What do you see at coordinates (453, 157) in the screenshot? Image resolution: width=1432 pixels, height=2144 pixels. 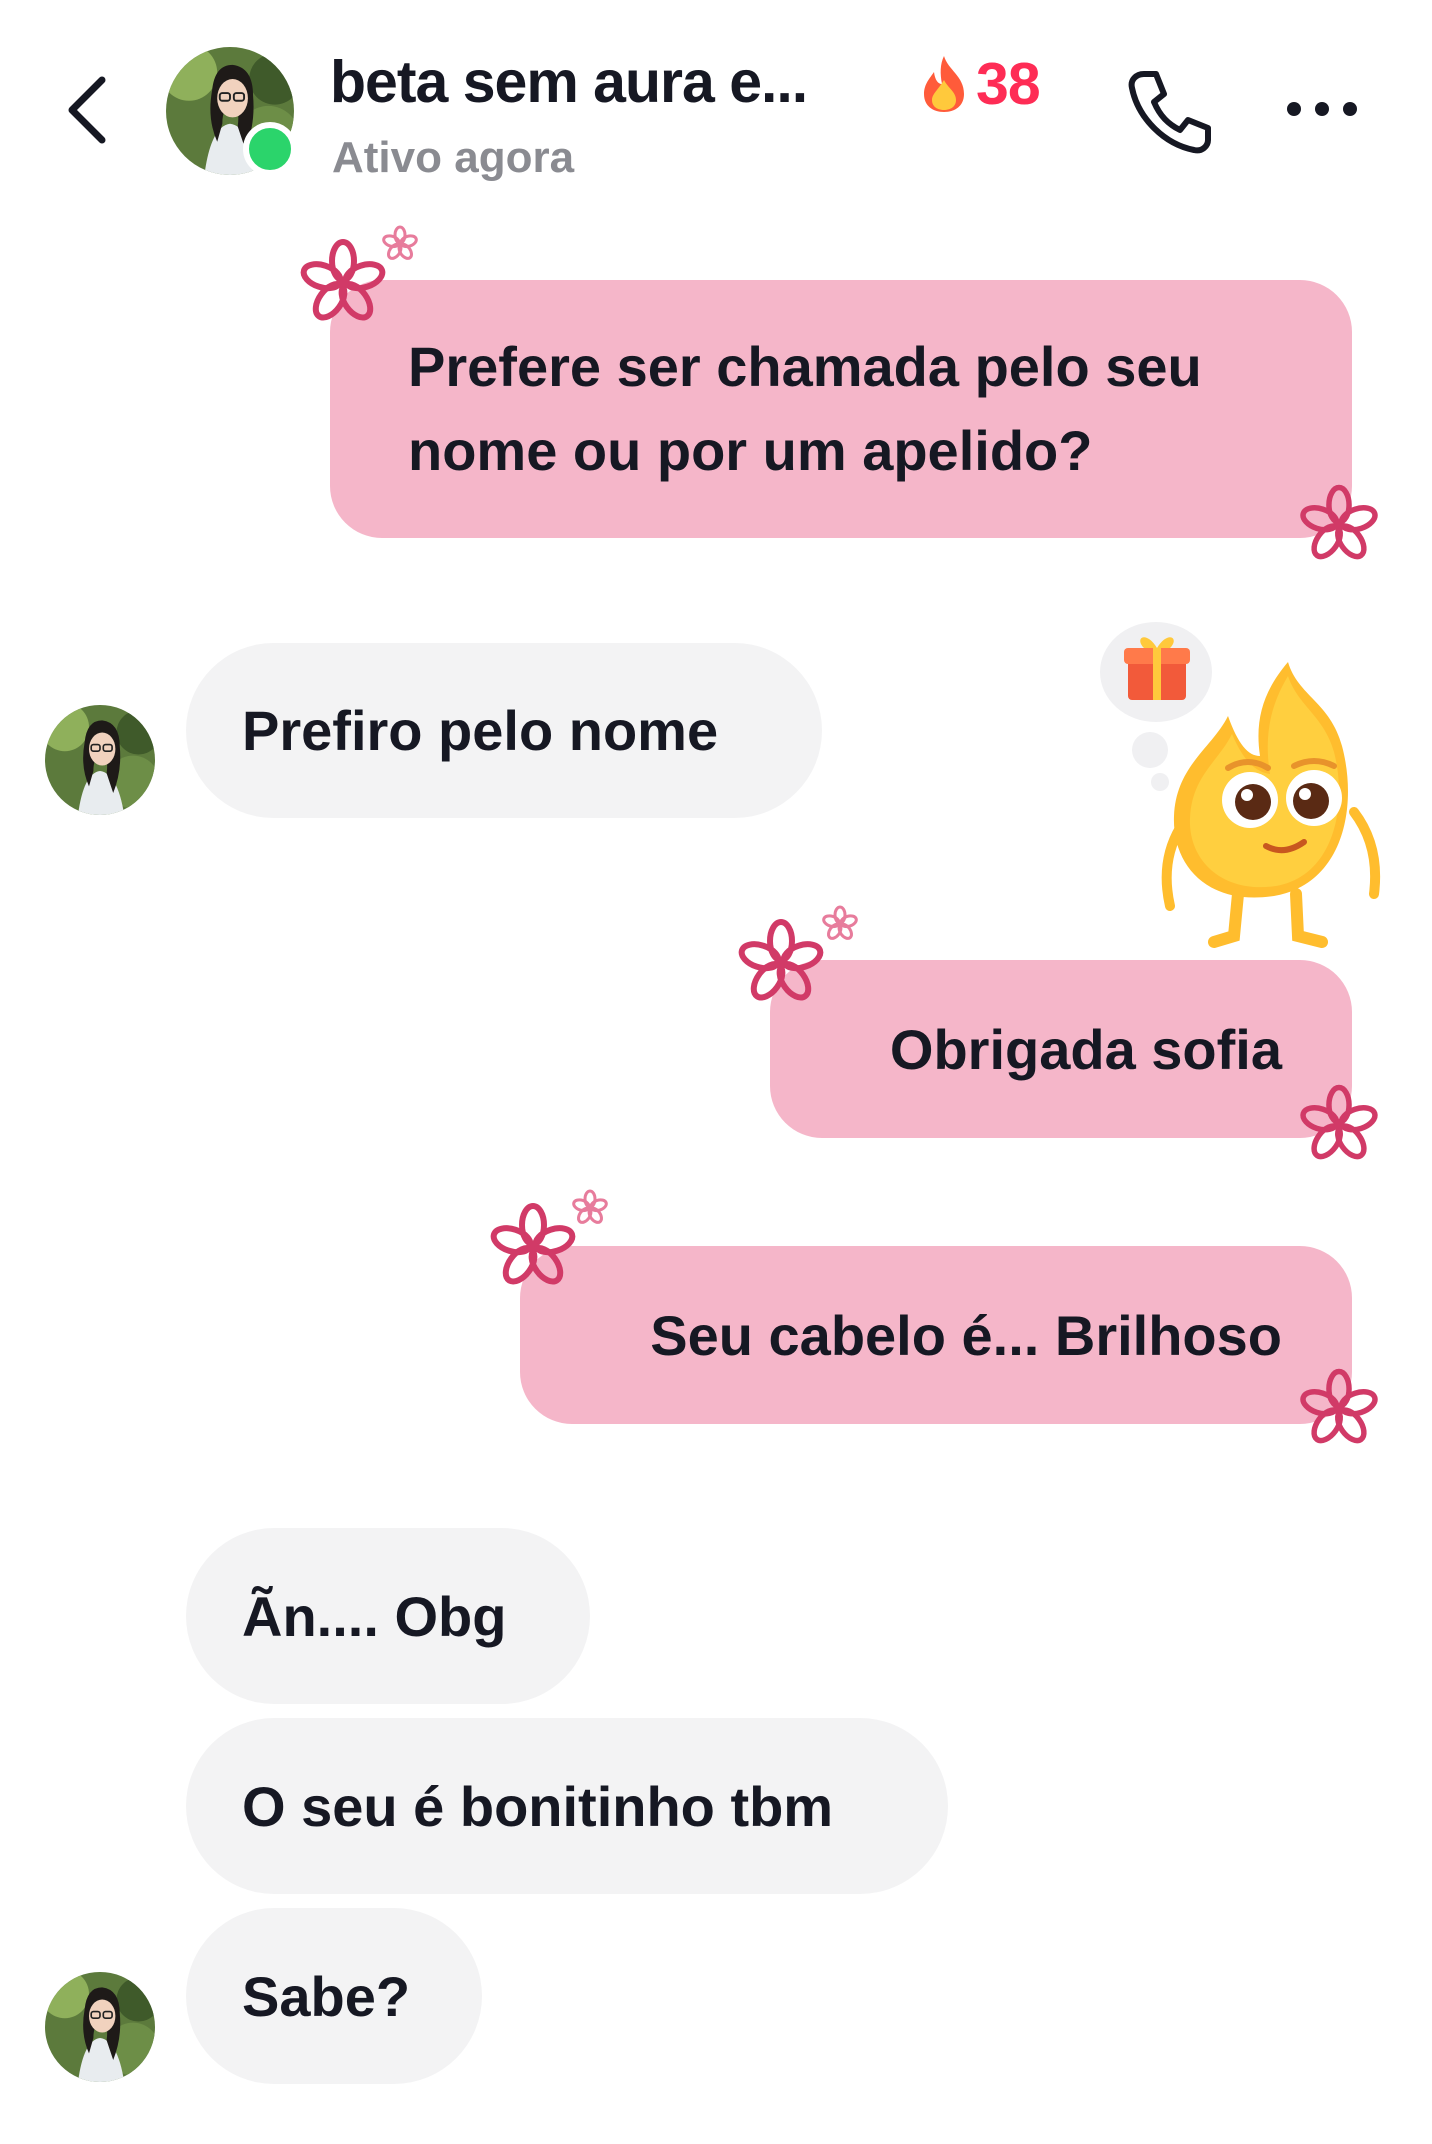 I see `active-status: Ativo agora` at bounding box center [453, 157].